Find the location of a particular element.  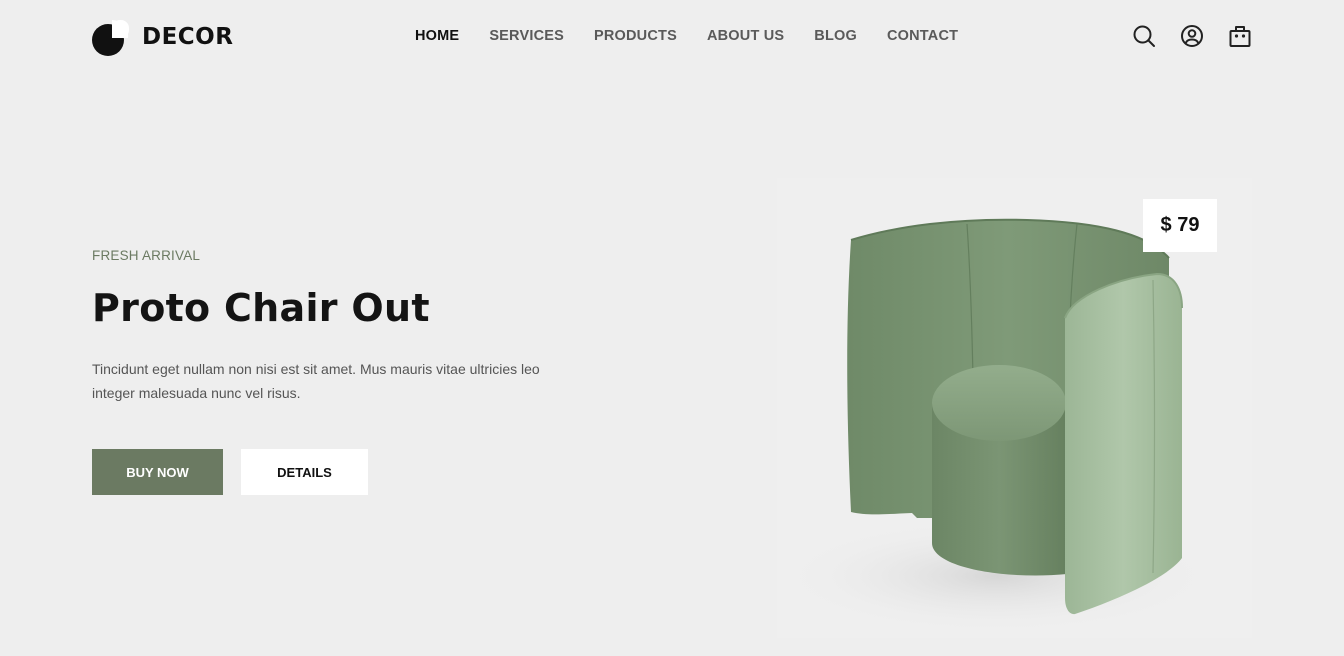

user-icon is located at coordinates (1192, 36).